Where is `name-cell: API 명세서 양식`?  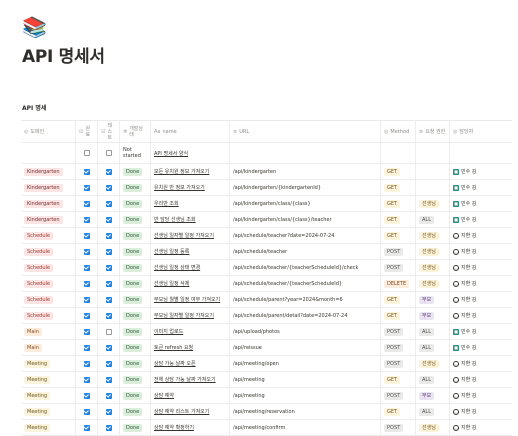 name-cell: API 명세서 양식 is located at coordinates (190, 153).